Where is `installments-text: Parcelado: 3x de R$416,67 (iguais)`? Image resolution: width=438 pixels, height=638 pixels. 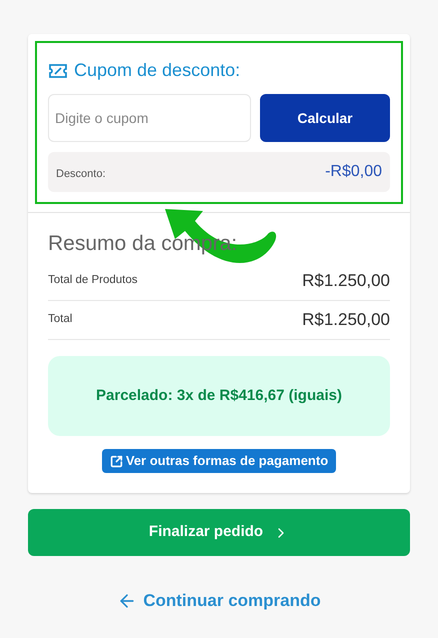 installments-text: Parcelado: 3x de R$416,67 (iguais) is located at coordinates (219, 396).